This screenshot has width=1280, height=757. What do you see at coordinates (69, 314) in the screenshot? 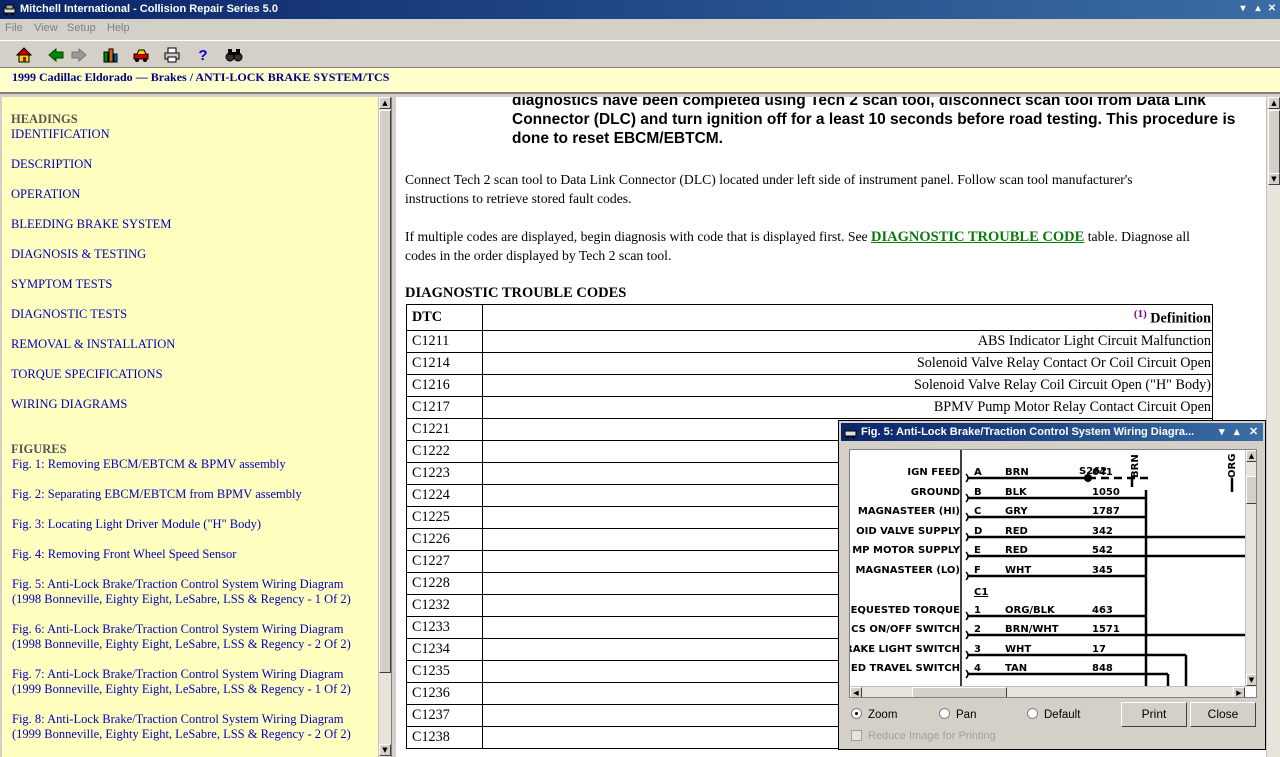
I see `heading-link-diagnostic-tests: DIAGNOSTIC TESTS` at bounding box center [69, 314].